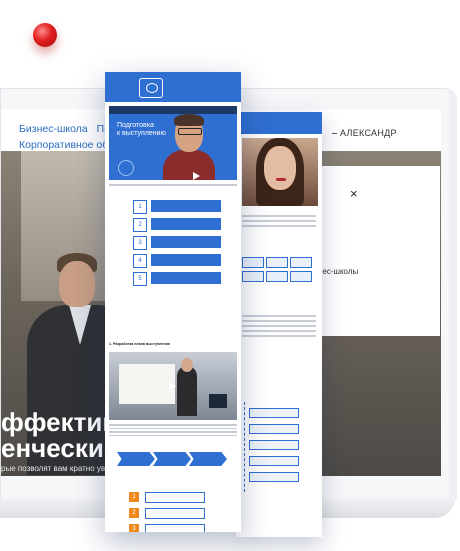 This screenshot has width=460, height=551. I want to click on doc-right-flow, so click(271, 447).